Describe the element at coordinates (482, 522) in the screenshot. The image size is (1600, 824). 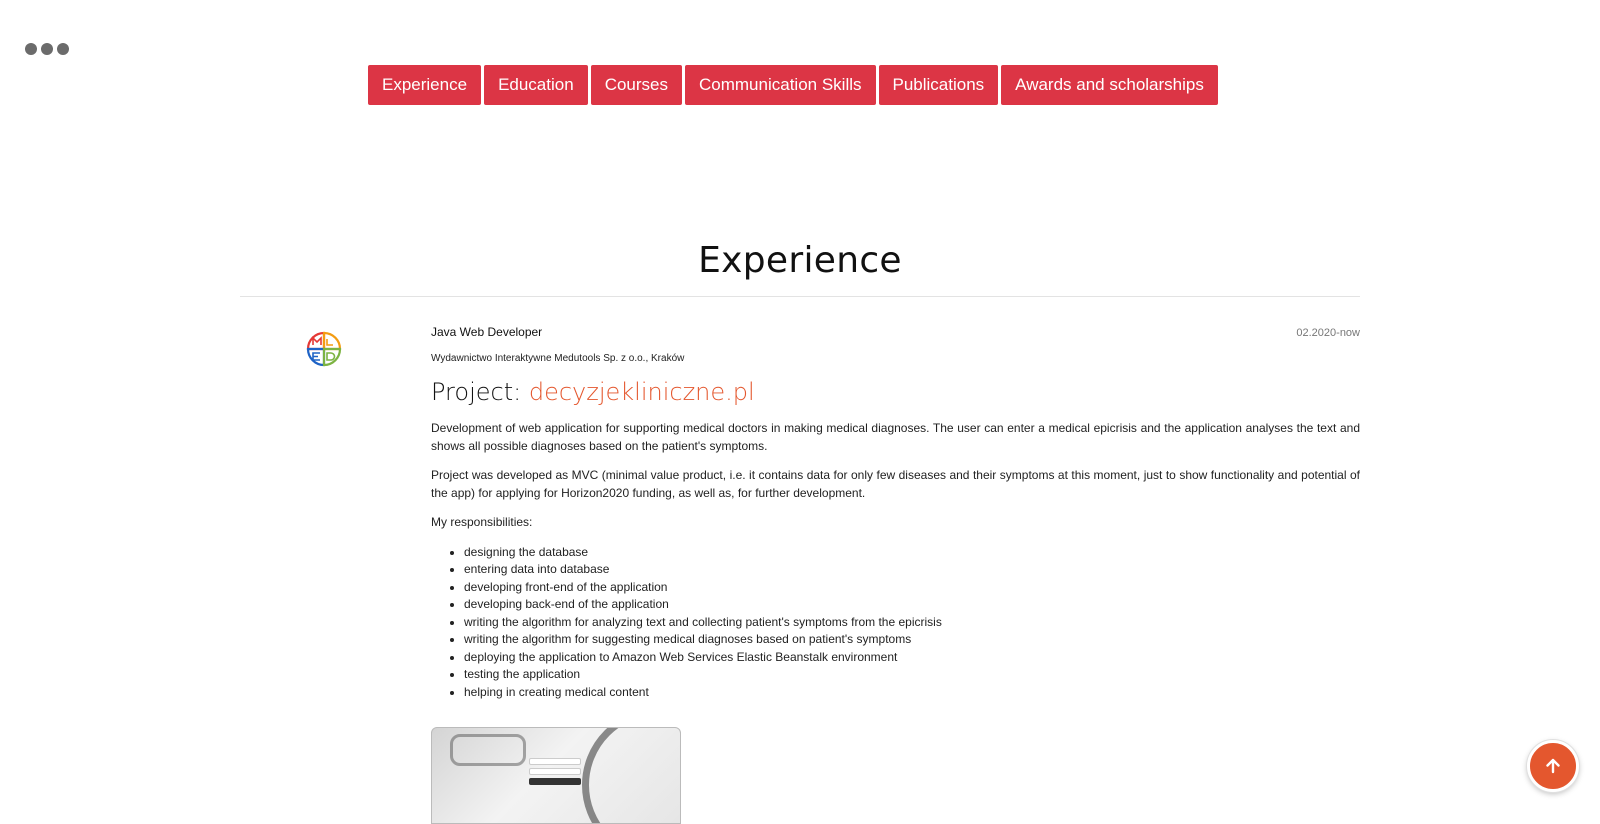
I see `responsibilities-heading: My responsibilities:` at that location.